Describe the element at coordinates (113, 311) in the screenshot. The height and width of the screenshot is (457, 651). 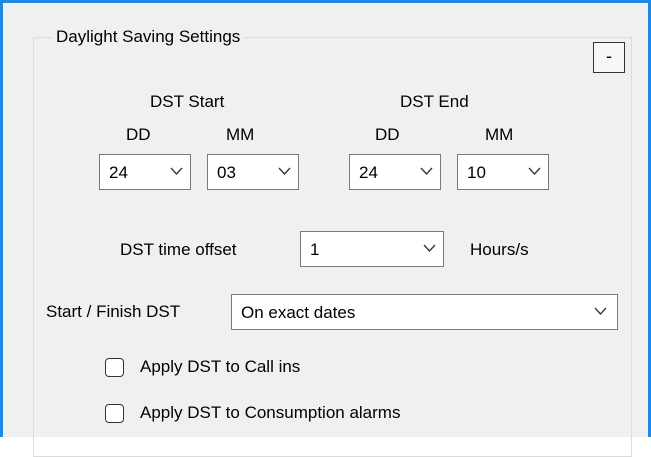
I see `start-finish-label: Start / Finish DST` at that location.